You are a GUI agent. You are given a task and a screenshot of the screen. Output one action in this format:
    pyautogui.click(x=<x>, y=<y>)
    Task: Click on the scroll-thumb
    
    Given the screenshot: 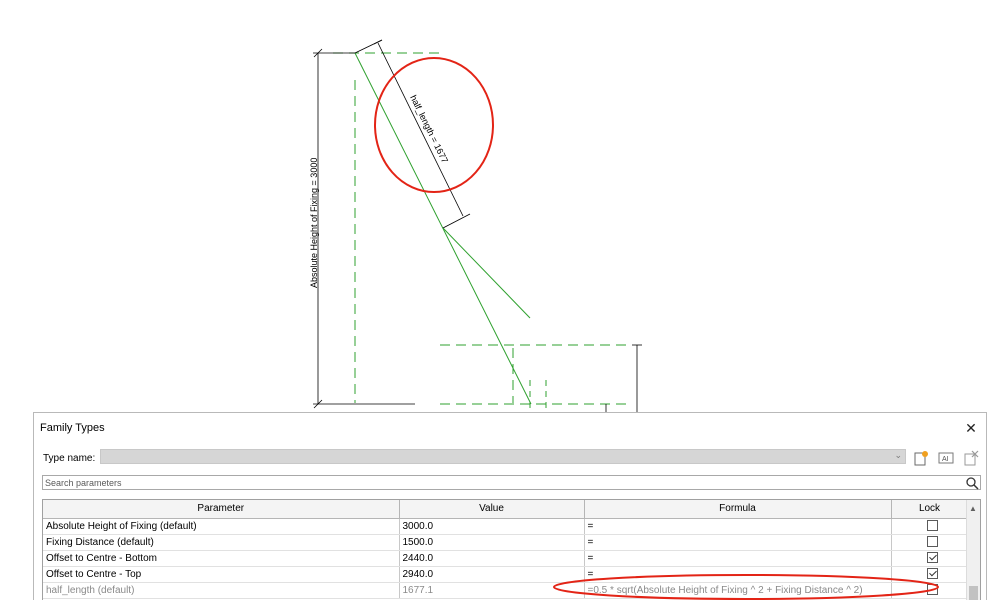 What is the action you would take?
    pyautogui.click(x=973, y=593)
    